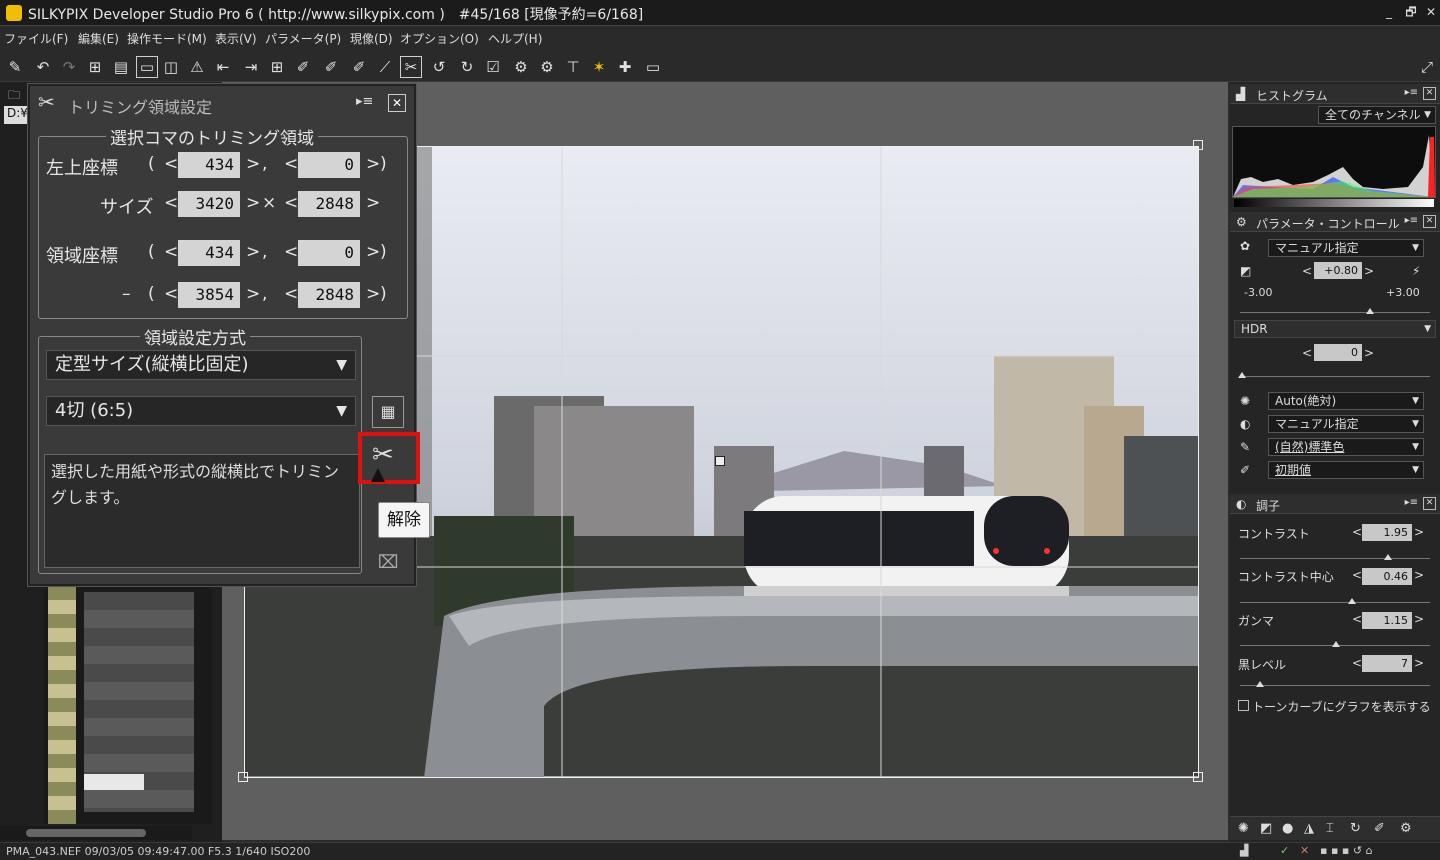  Describe the element at coordinates (253, 252) in the screenshot. I see `ax-inc: >` at that location.